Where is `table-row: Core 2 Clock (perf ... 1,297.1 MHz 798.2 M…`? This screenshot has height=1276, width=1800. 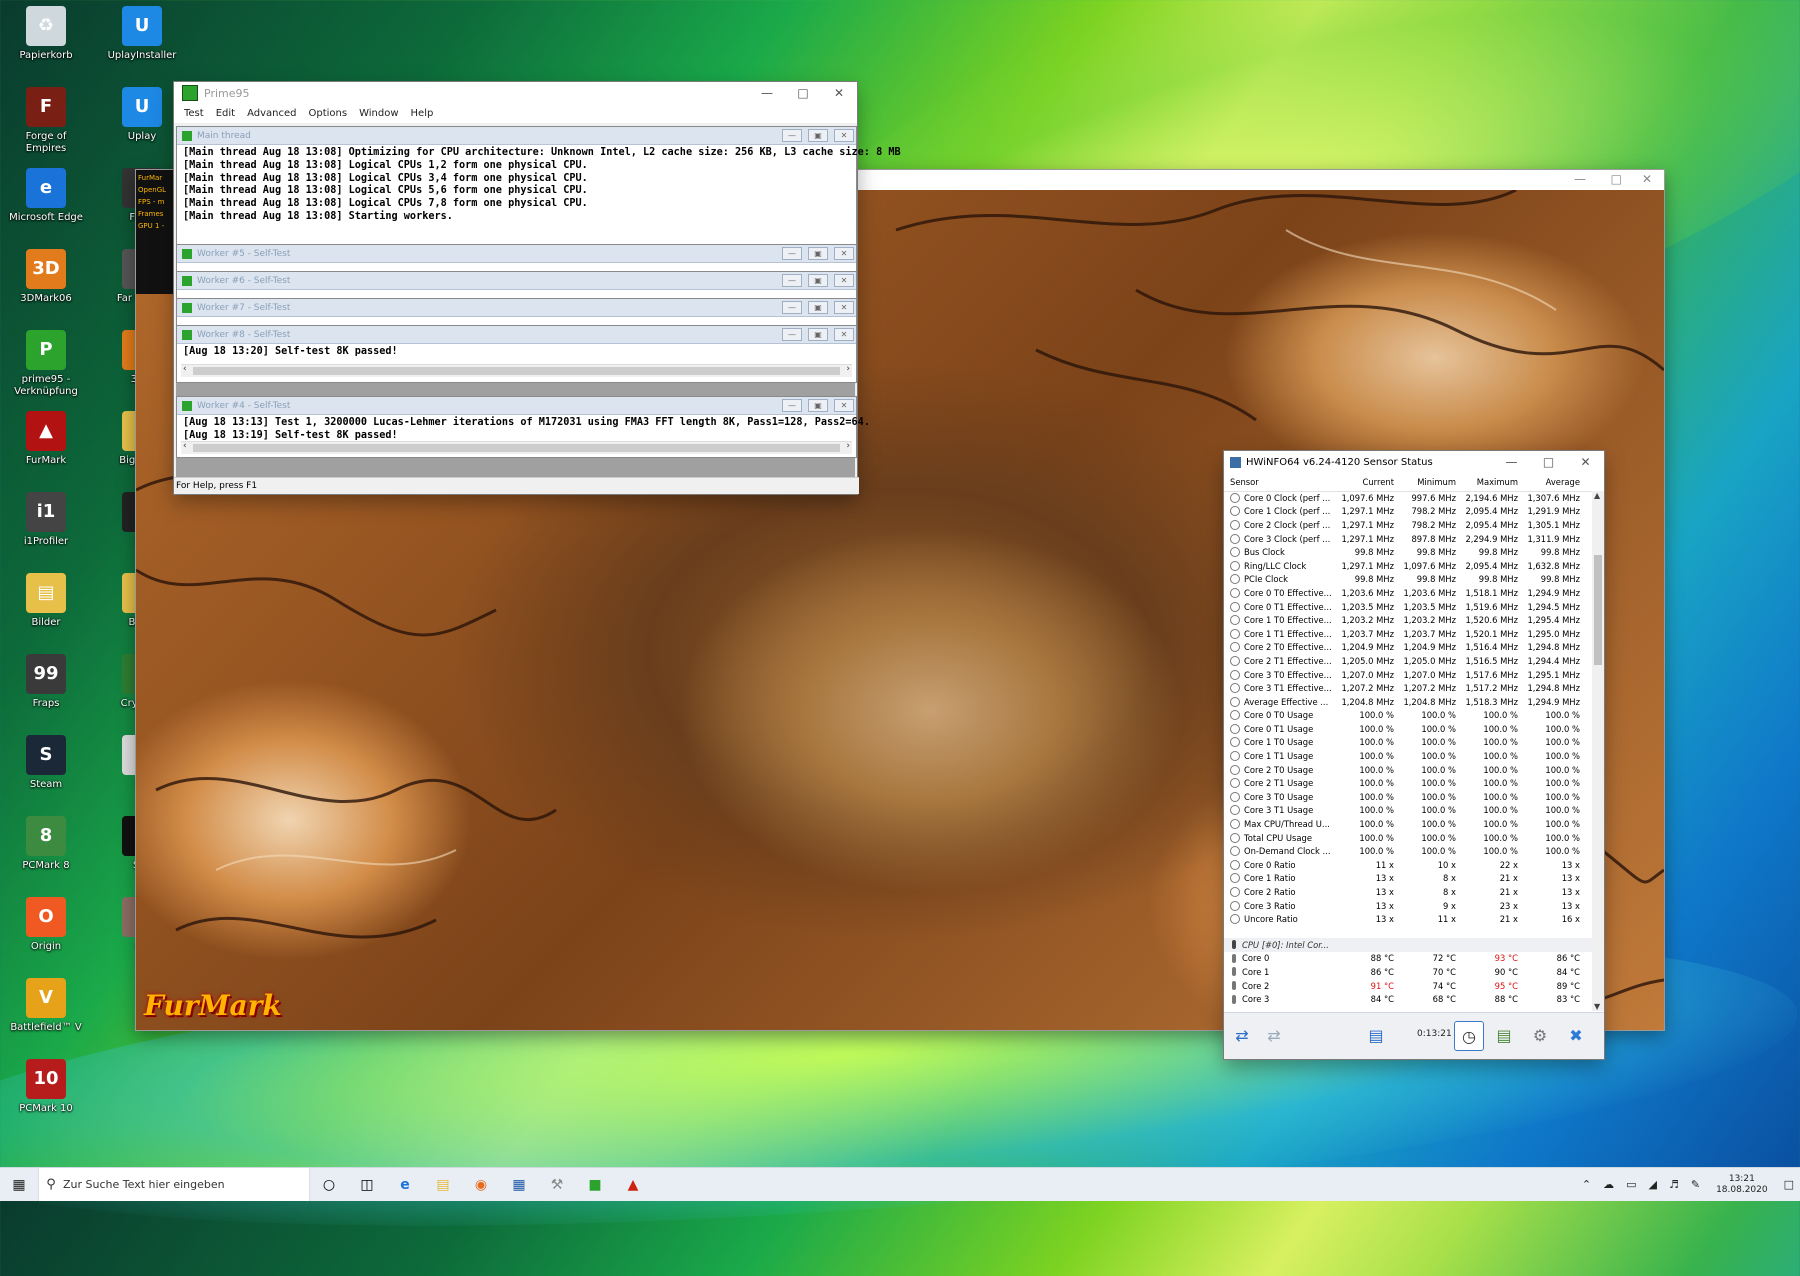
table-row: Core 2 Clock (perf ... 1,297.1 MHz 798.2 M… is located at coordinates (1408, 525).